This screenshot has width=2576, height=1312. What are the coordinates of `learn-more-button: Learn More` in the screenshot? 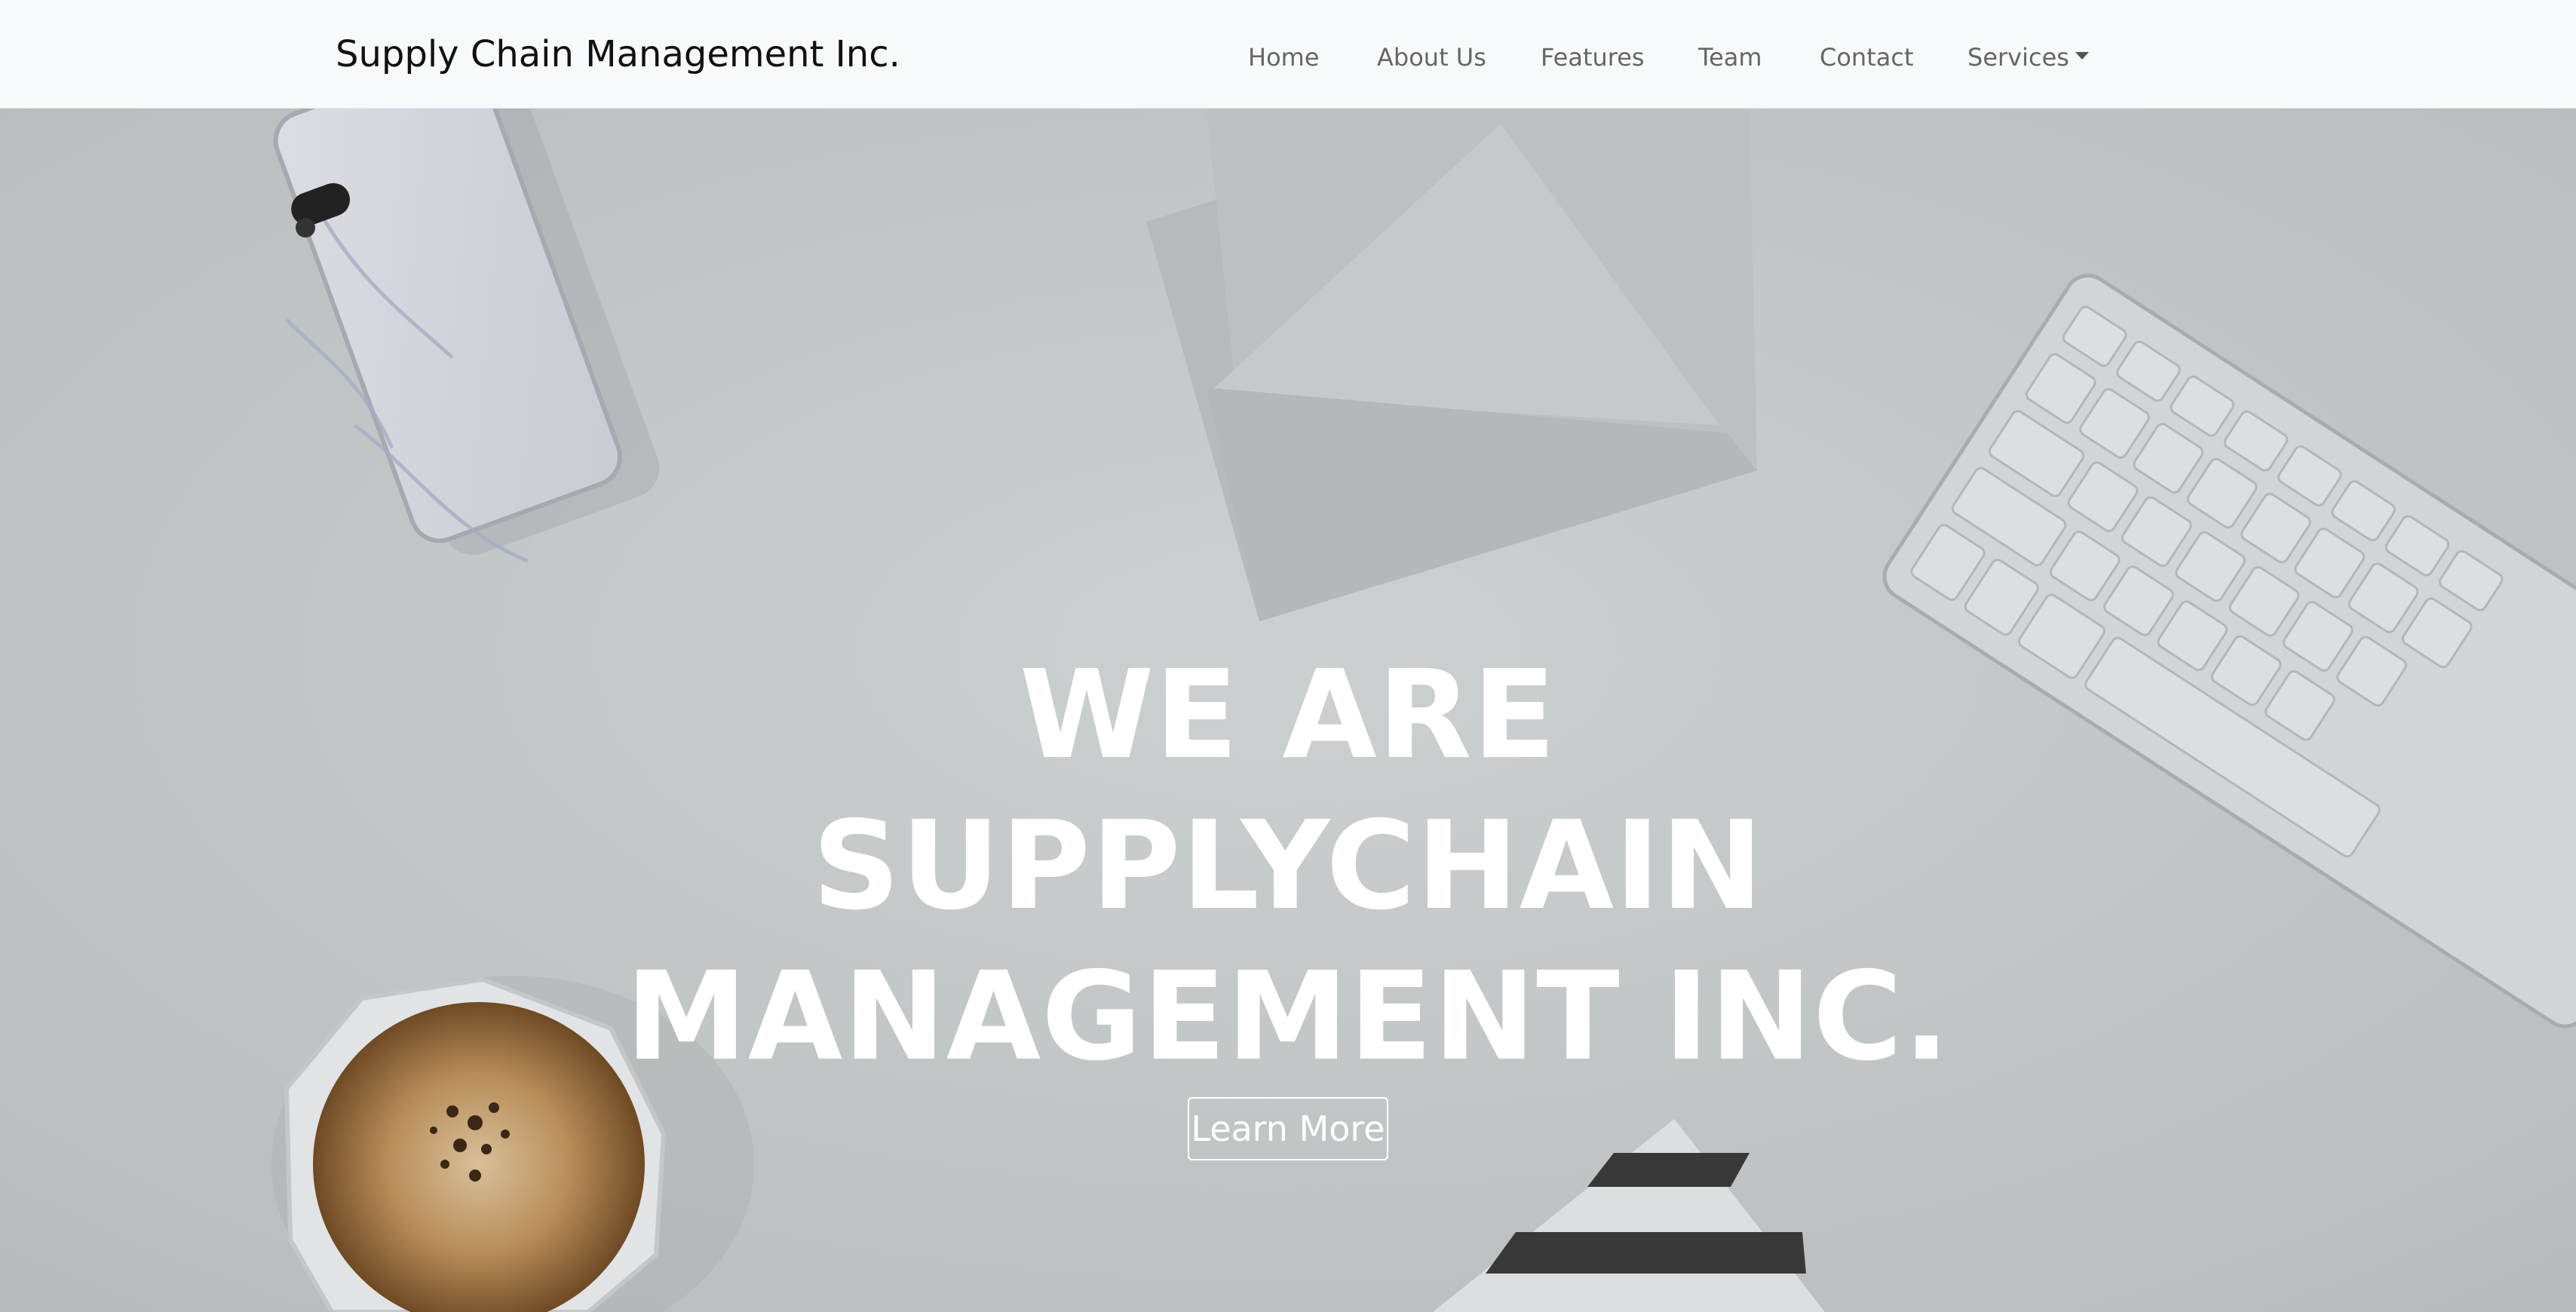 It's located at (1288, 1128).